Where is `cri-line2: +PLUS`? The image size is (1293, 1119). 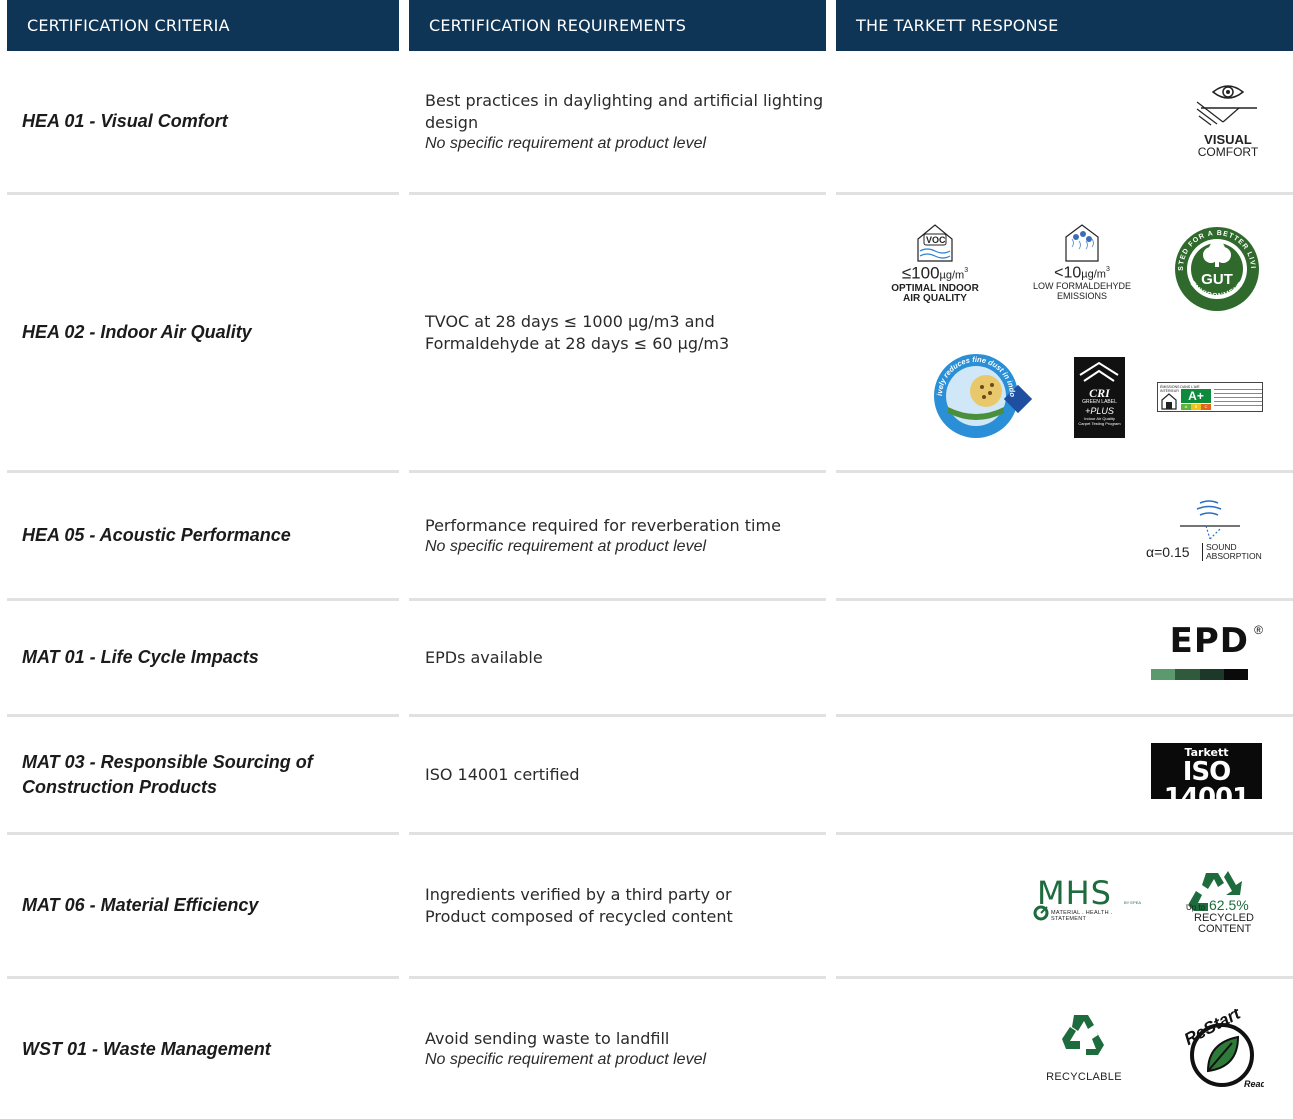 cri-line2: +PLUS is located at coordinates (1099, 411).